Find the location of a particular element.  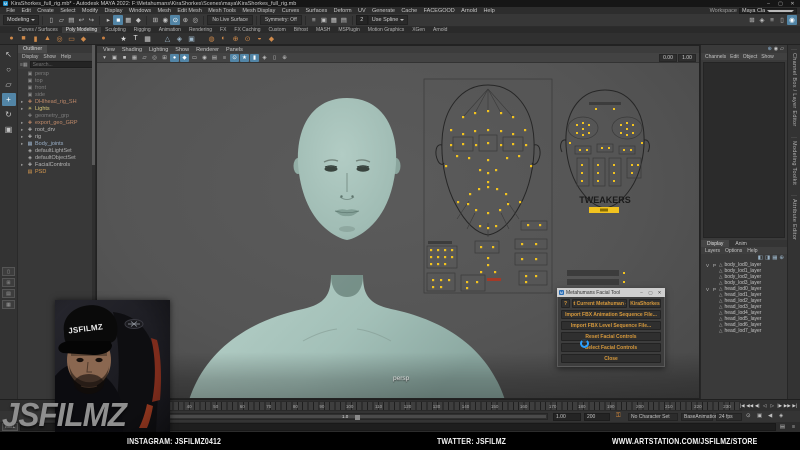

vp-shadows-icon: ▤ is located at coordinates (214, 58).